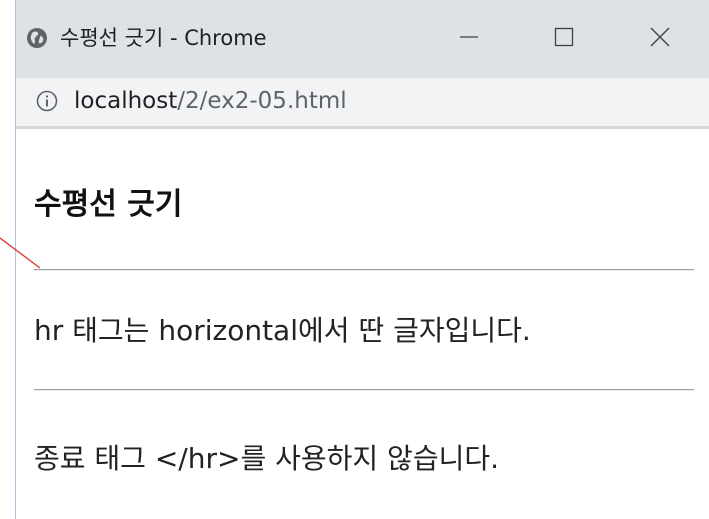 The image size is (709, 519). Describe the element at coordinates (282, 330) in the screenshot. I see `paragraph-hr-description: hr 태그는 horizontal에서 딴 글자입니다.` at that location.